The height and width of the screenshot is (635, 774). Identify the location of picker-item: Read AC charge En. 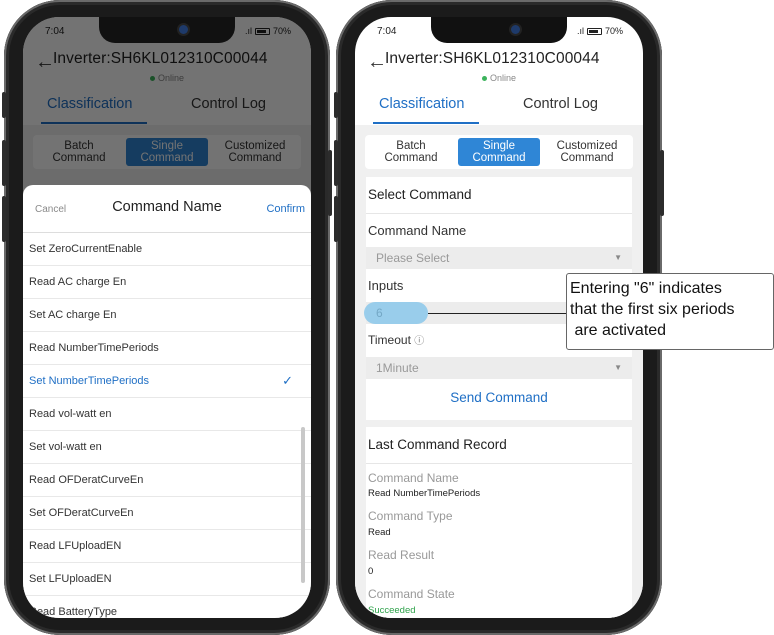
(167, 282).